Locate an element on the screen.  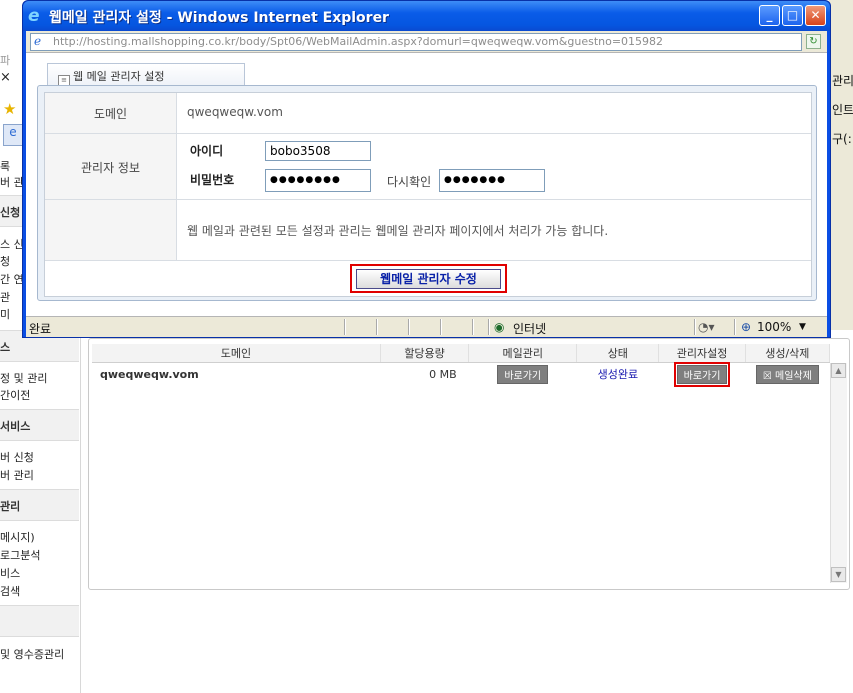
column-header: 도메인 is located at coordinates (236, 353).